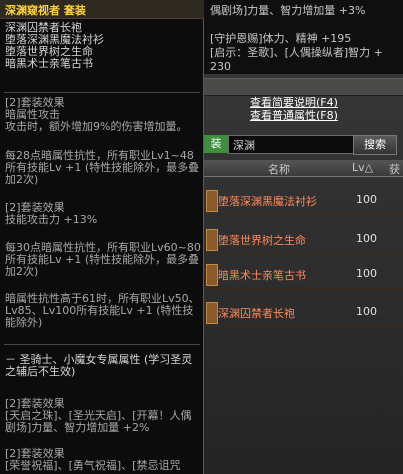  I want to click on special-attribute: － 圣骑士、小魔女专属属性 (学习圣灵之辅后不生效), so click(103, 366).